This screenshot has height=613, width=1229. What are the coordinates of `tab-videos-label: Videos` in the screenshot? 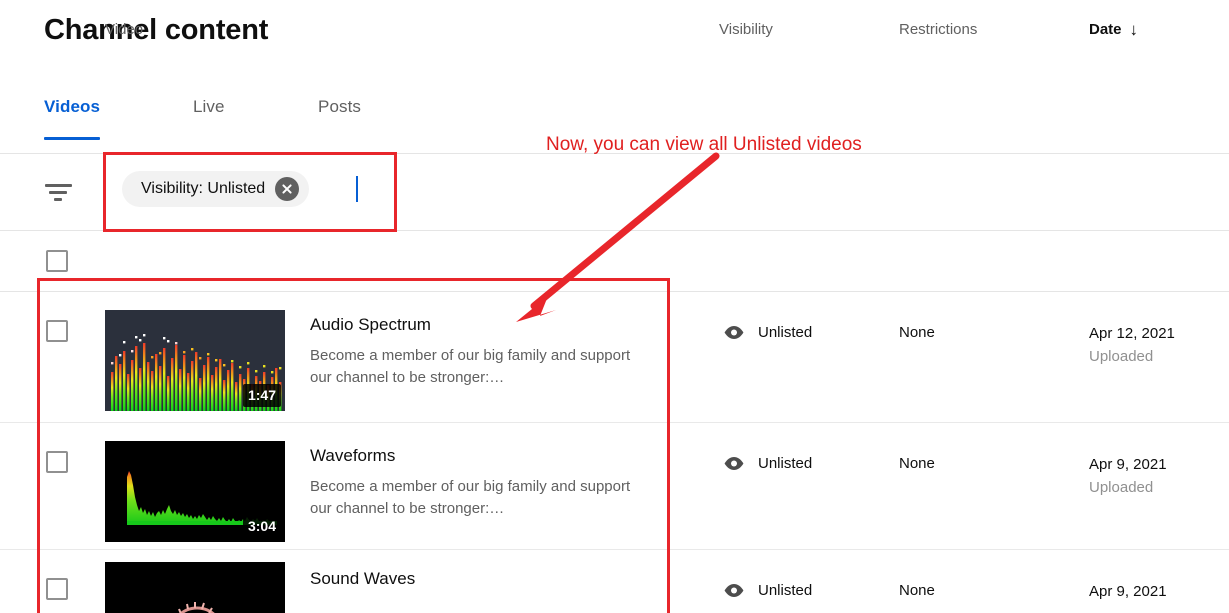 It's located at (72, 106).